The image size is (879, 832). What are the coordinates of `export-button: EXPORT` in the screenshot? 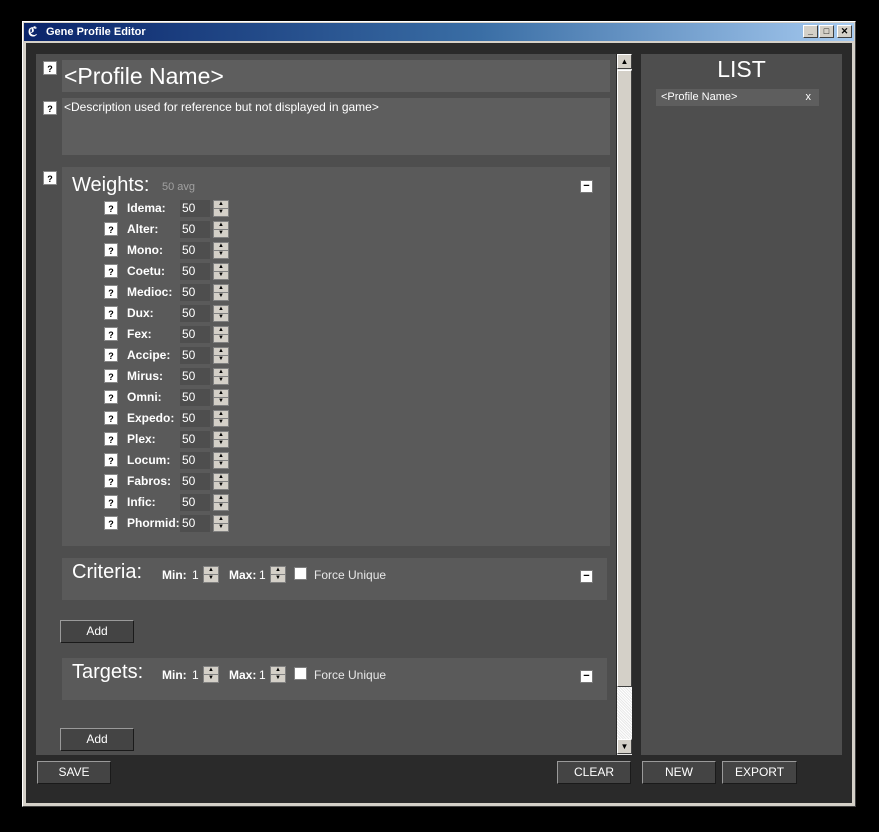 It's located at (759, 772).